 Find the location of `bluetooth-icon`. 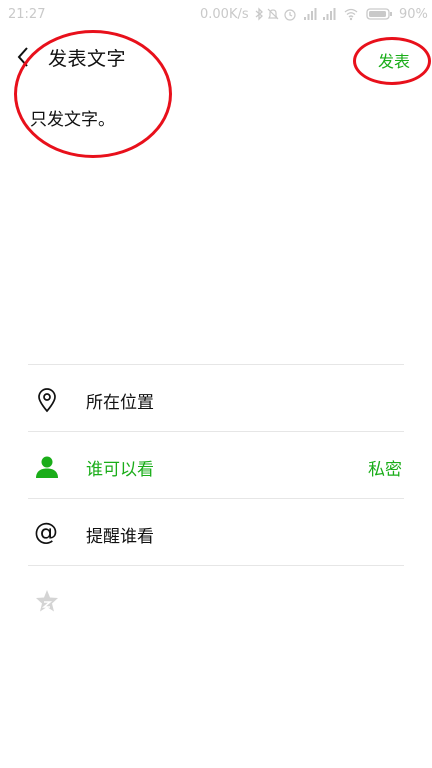

bluetooth-icon is located at coordinates (259, 14).